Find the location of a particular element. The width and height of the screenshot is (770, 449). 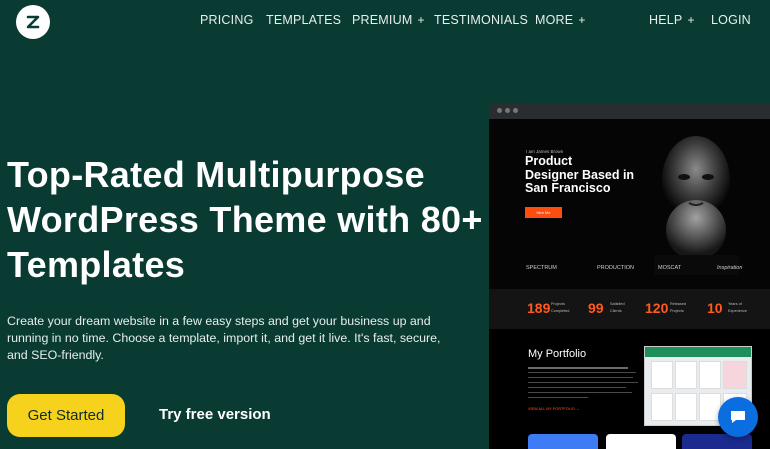

nav-templates-label: TEMPLATES is located at coordinates (304, 20).